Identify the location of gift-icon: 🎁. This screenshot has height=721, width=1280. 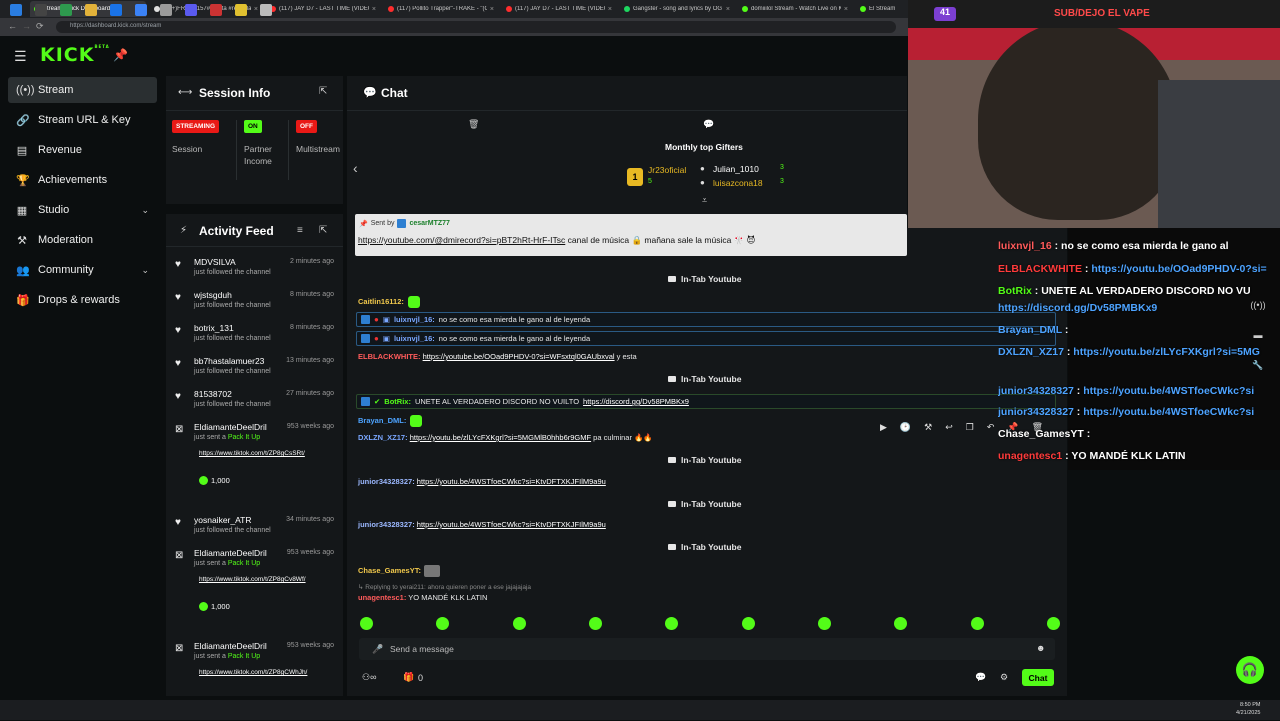
(408, 677).